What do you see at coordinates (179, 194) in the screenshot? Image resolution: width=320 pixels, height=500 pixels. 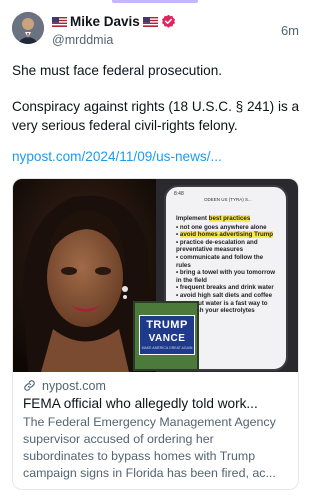 I see `phone-status-time: 8:48` at bounding box center [179, 194].